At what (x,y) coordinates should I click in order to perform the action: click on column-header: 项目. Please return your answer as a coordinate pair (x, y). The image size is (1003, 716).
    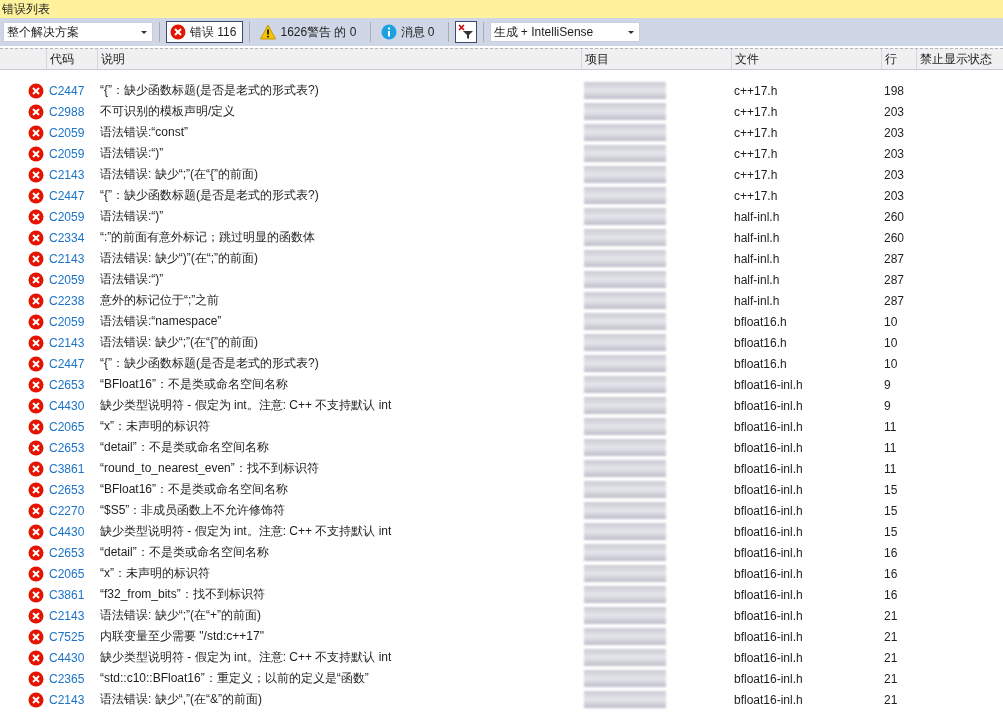
    Looking at the image, I should click on (657, 59).